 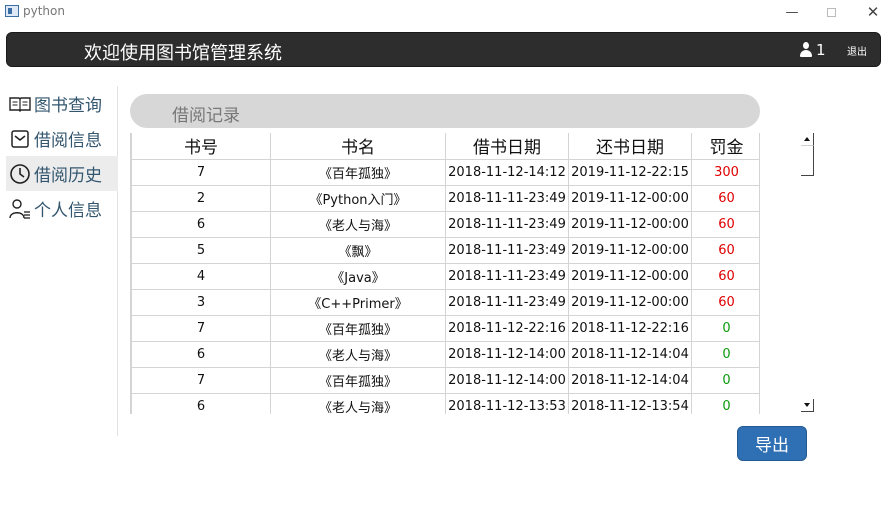 I want to click on column-header-book-title: 书名, so click(x=358, y=146).